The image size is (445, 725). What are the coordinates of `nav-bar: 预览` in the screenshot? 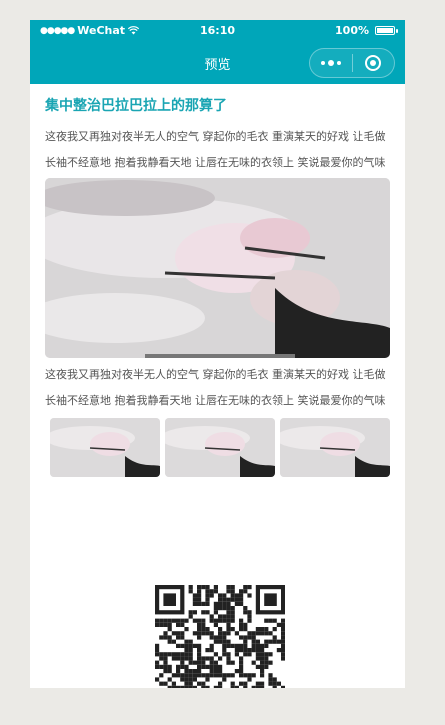 It's located at (217, 63).